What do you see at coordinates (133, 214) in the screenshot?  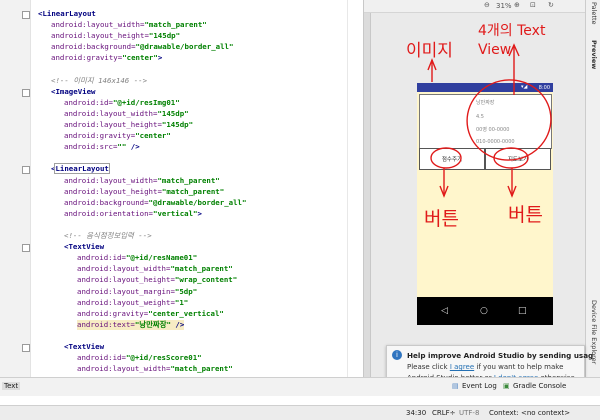 I see `code-line: android:orientation="vertical">` at bounding box center [133, 214].